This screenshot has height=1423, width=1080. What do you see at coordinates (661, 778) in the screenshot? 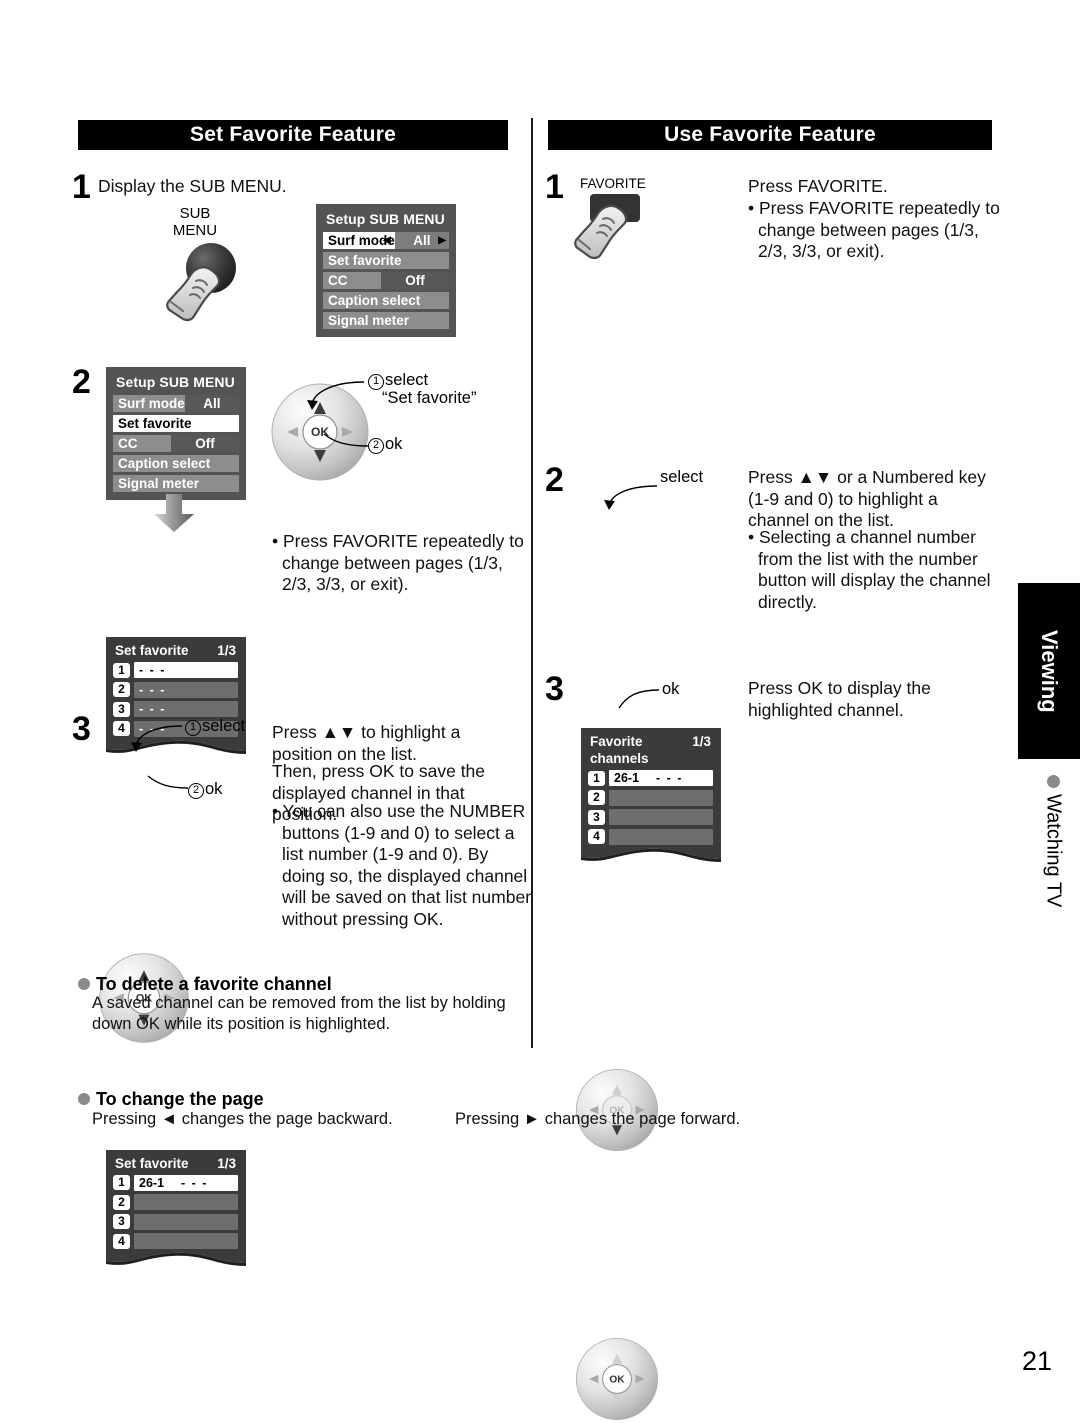
I see `list-item-value: 26-1 - - -` at bounding box center [661, 778].